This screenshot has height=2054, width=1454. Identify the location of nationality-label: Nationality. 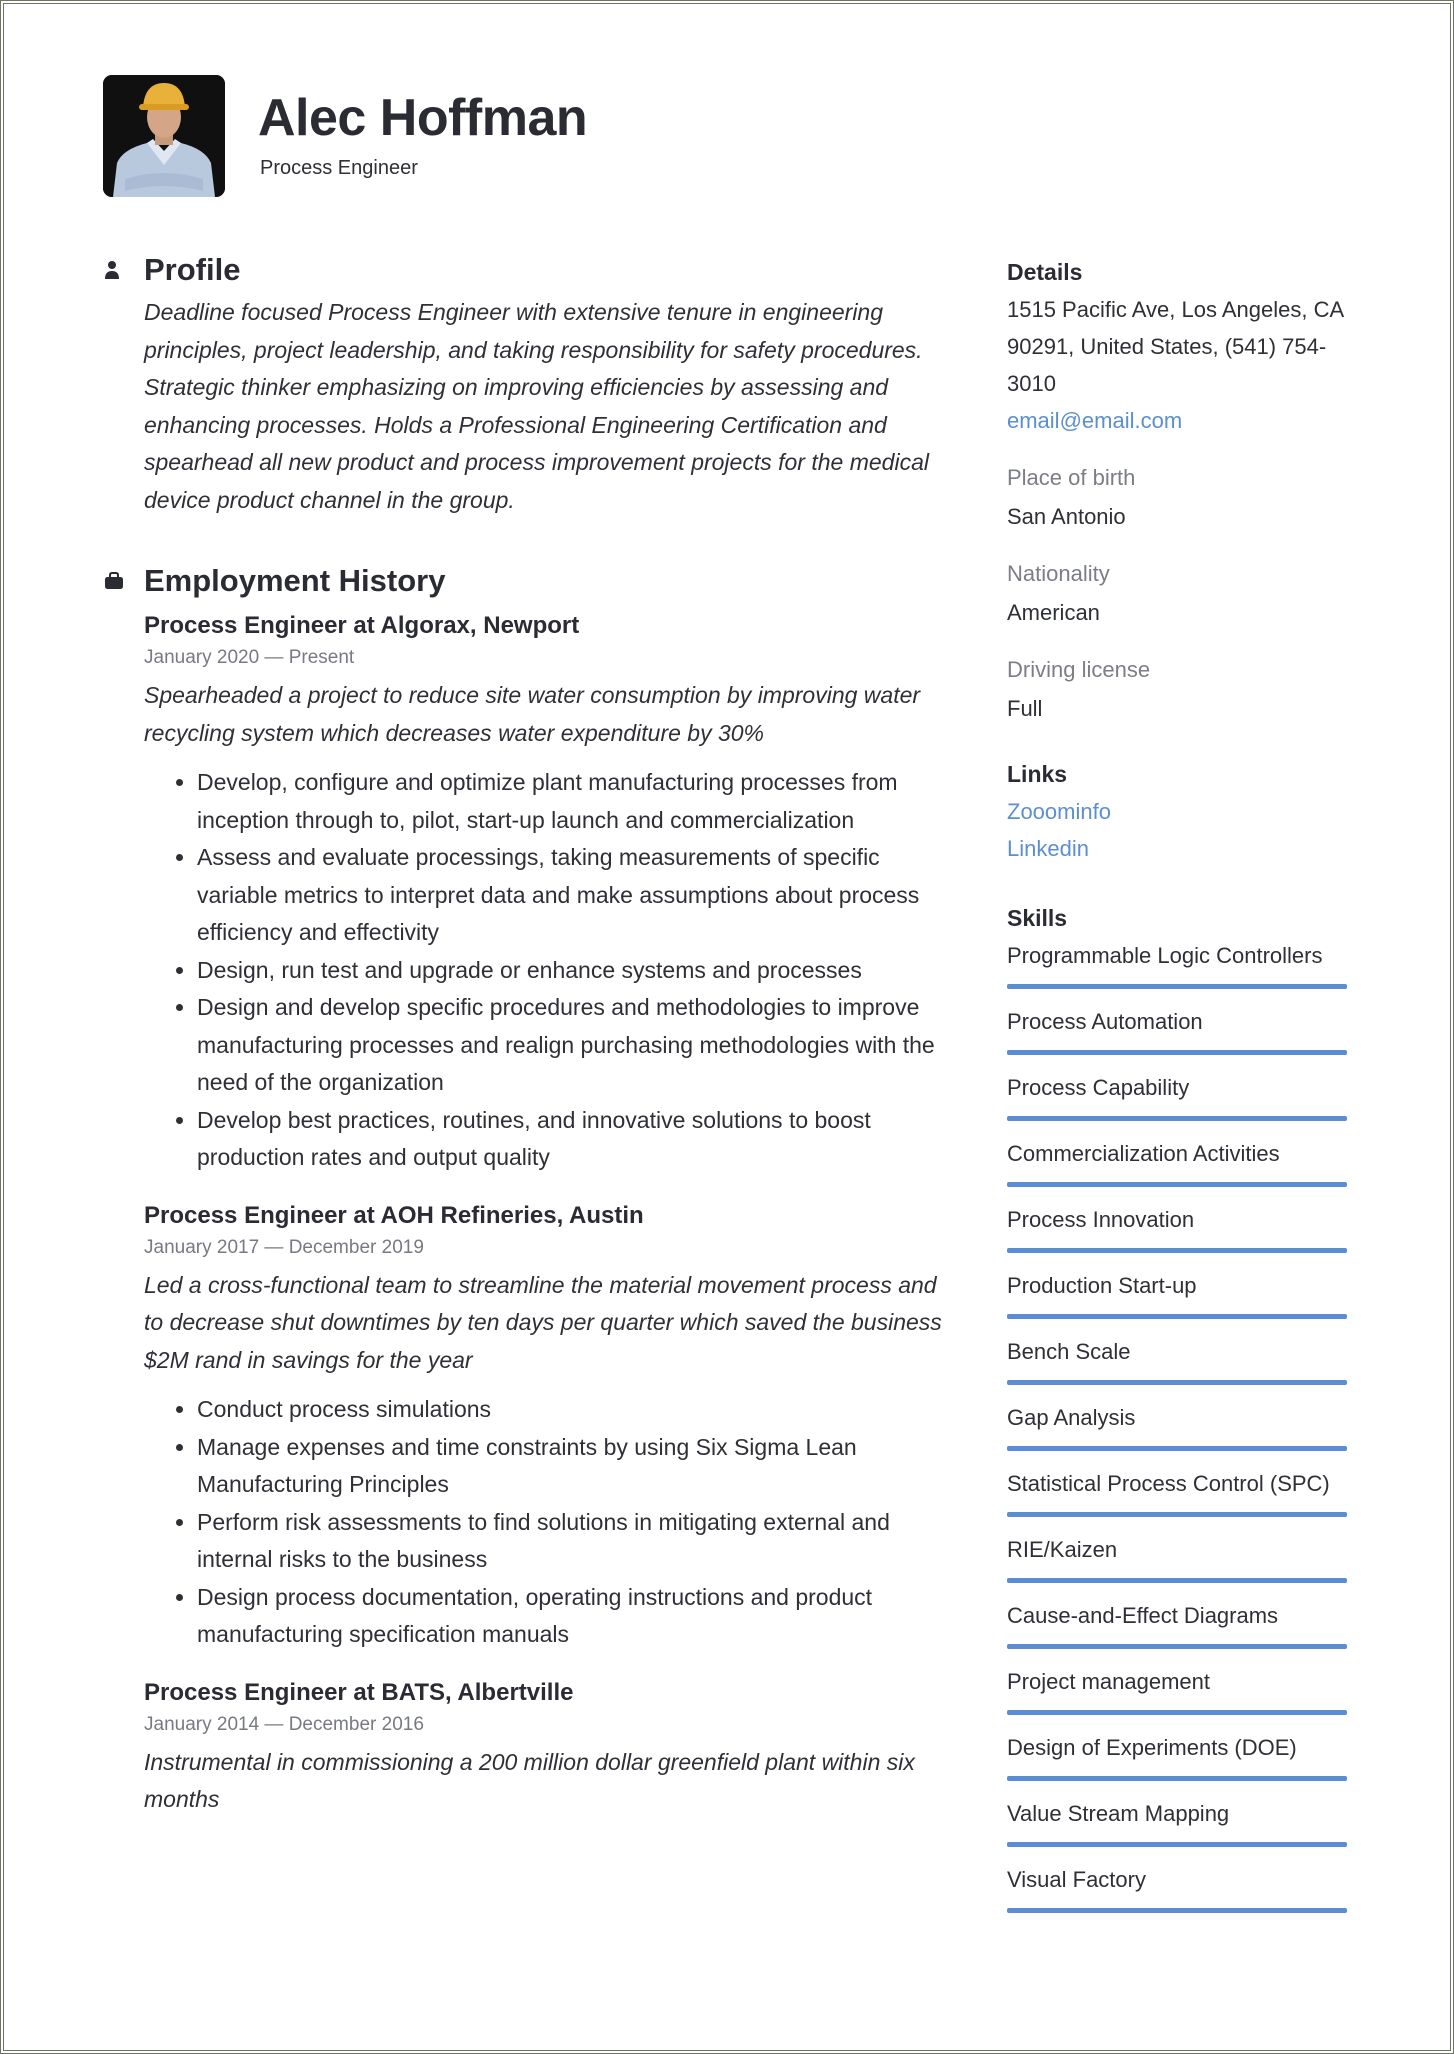
(1058, 573).